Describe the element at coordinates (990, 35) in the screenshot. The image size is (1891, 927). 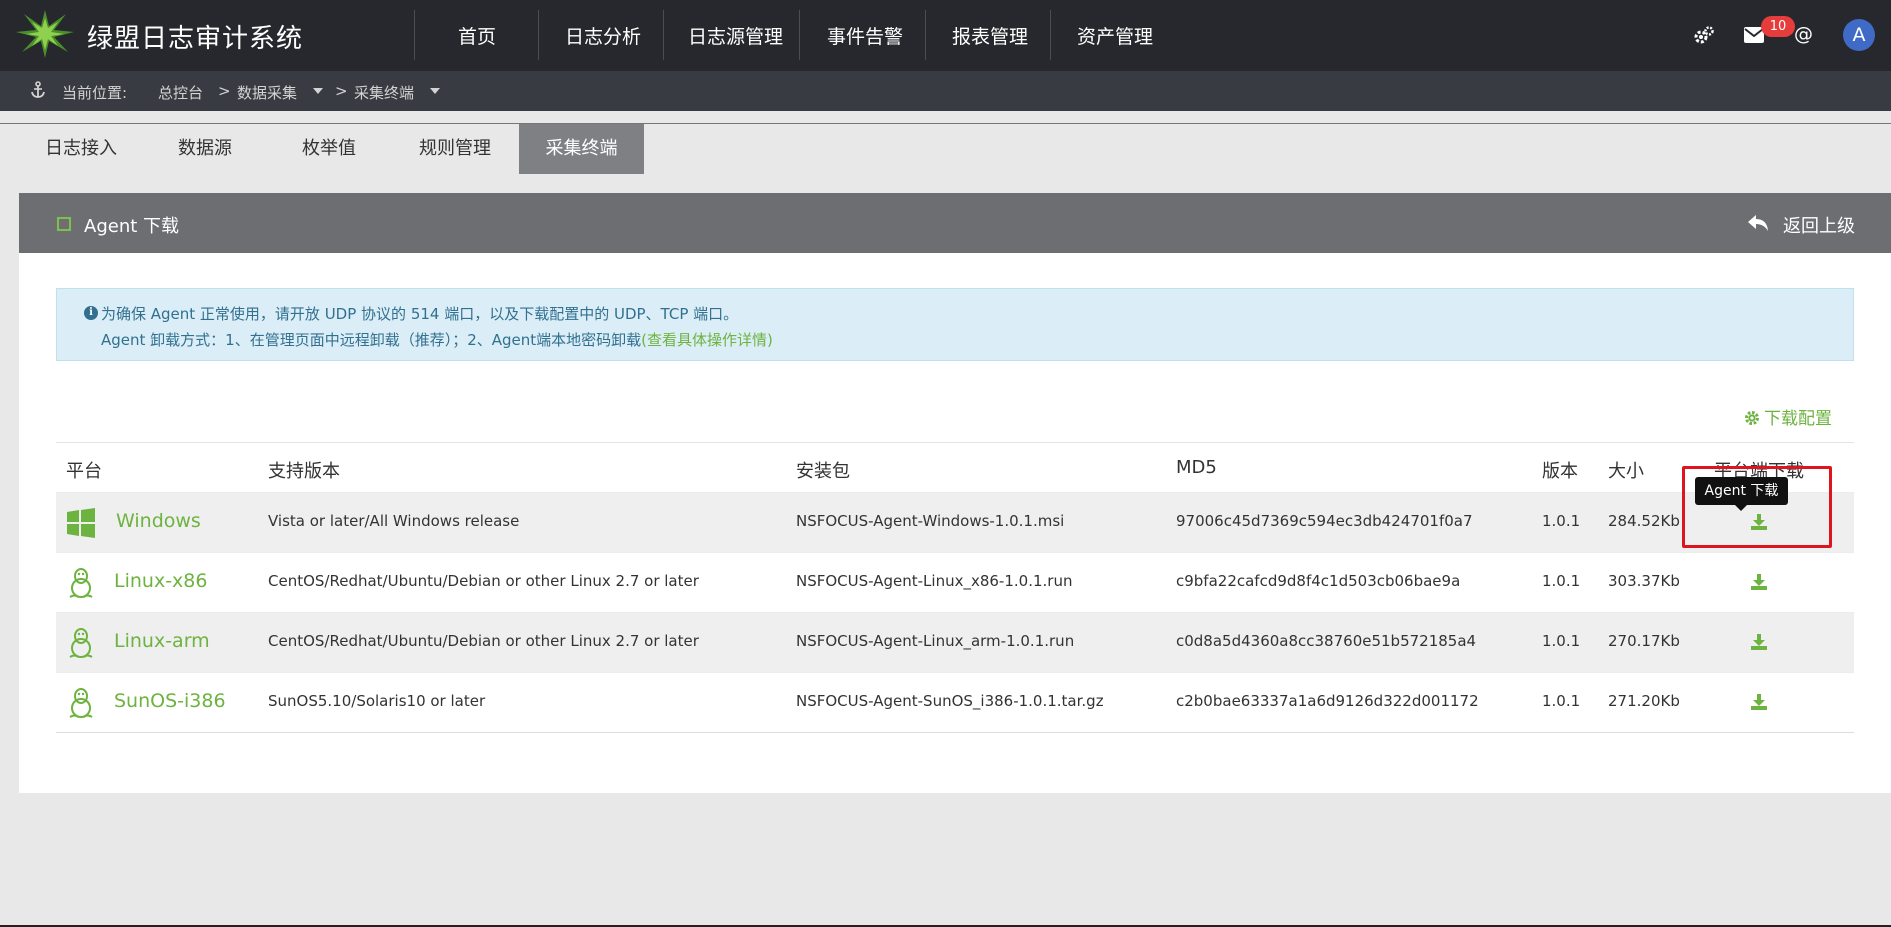
I see `nav-report: 报表管理` at that location.